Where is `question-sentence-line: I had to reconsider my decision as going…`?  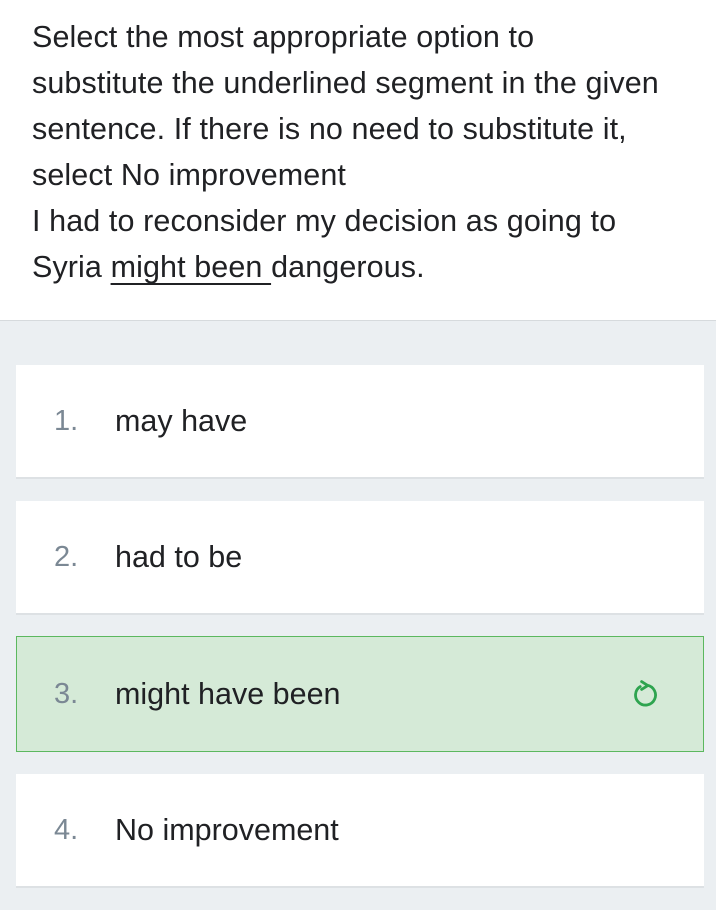
question-sentence-line: I had to reconsider my decision as going… is located at coordinates (324, 221).